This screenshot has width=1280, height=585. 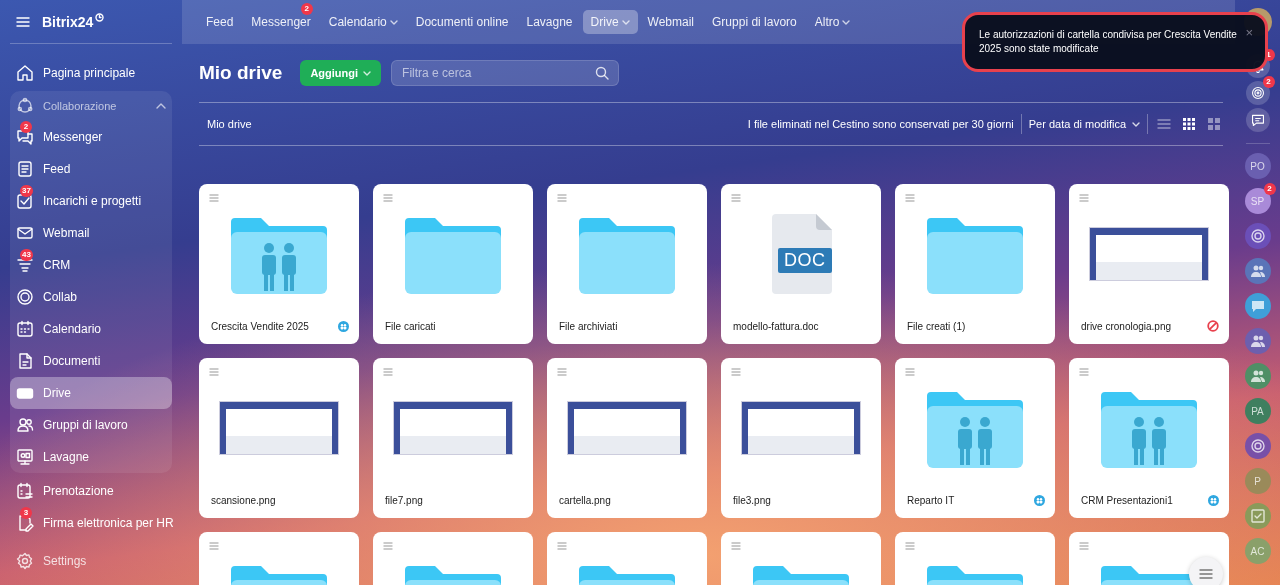 I want to click on sidebar-item: Collab, so click(x=91, y=297).